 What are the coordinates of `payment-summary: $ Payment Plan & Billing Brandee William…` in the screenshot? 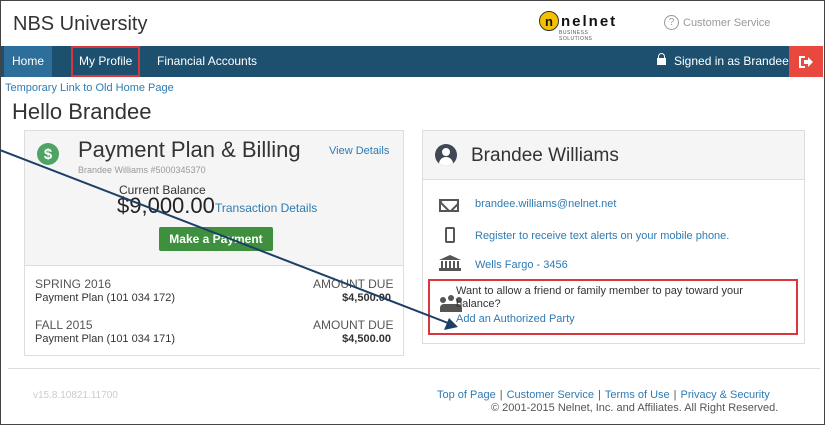 It's located at (214, 198).